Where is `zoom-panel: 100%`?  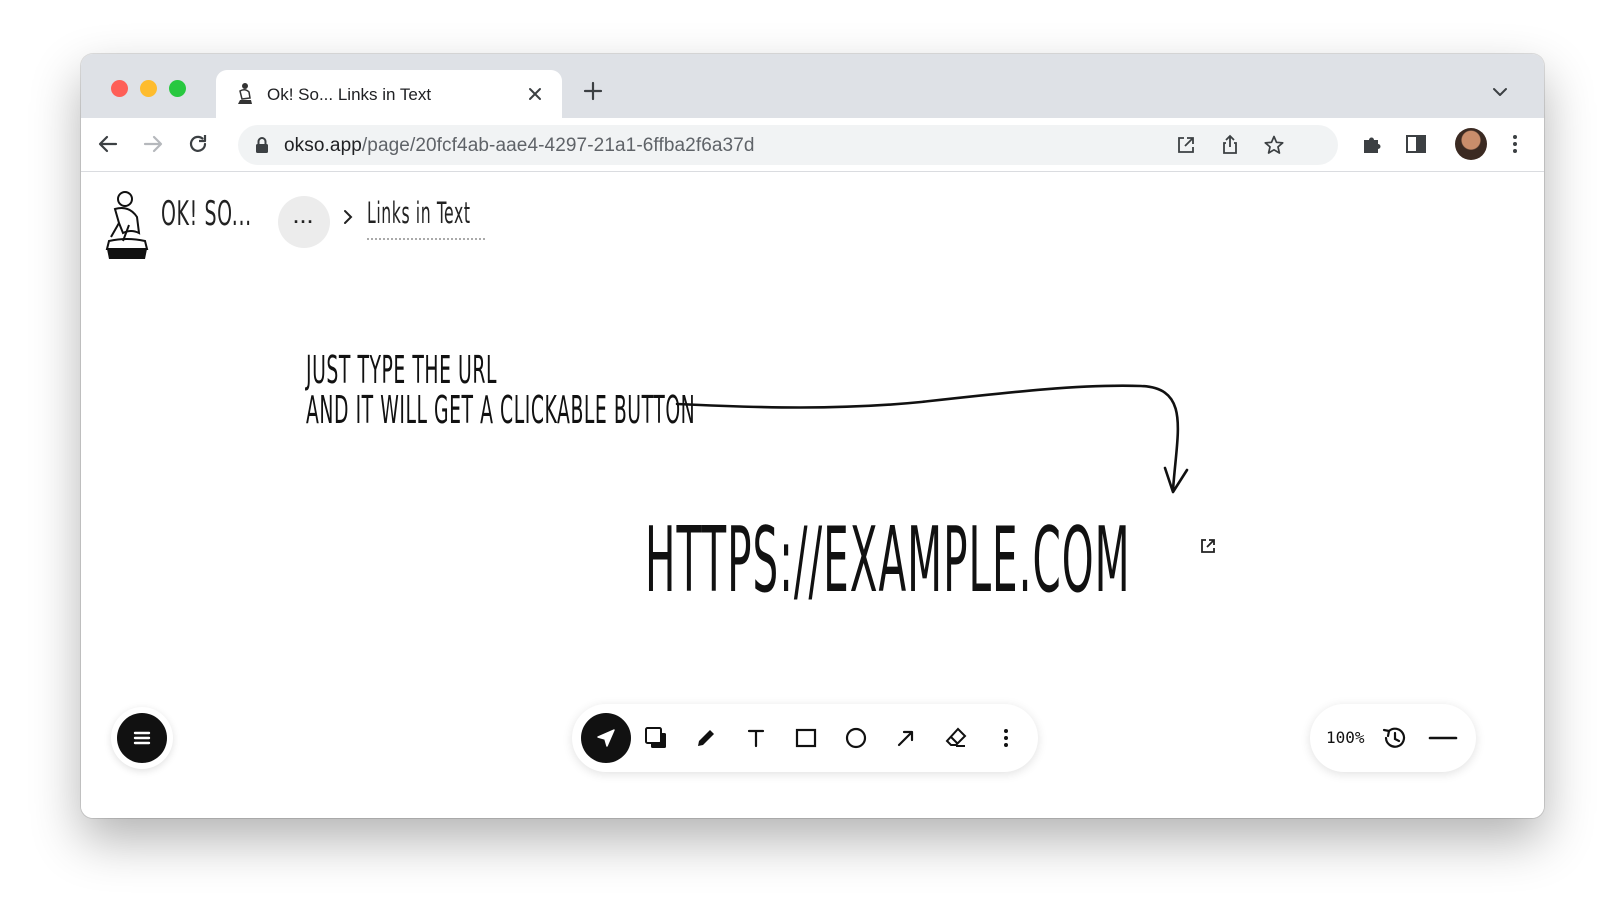 zoom-panel: 100% is located at coordinates (1393, 738).